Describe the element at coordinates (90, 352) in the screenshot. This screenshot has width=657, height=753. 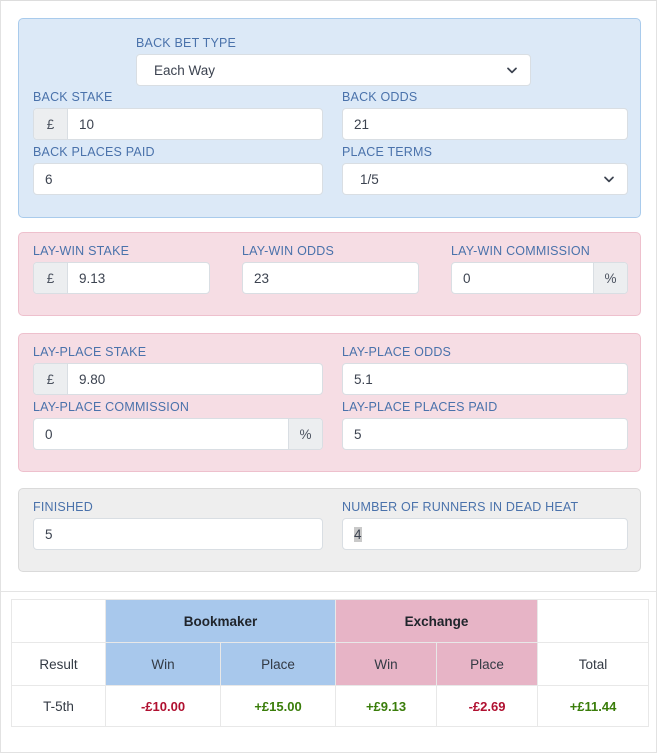
I see `lay-place-stake-label: LAY-PLACE STAKE` at that location.